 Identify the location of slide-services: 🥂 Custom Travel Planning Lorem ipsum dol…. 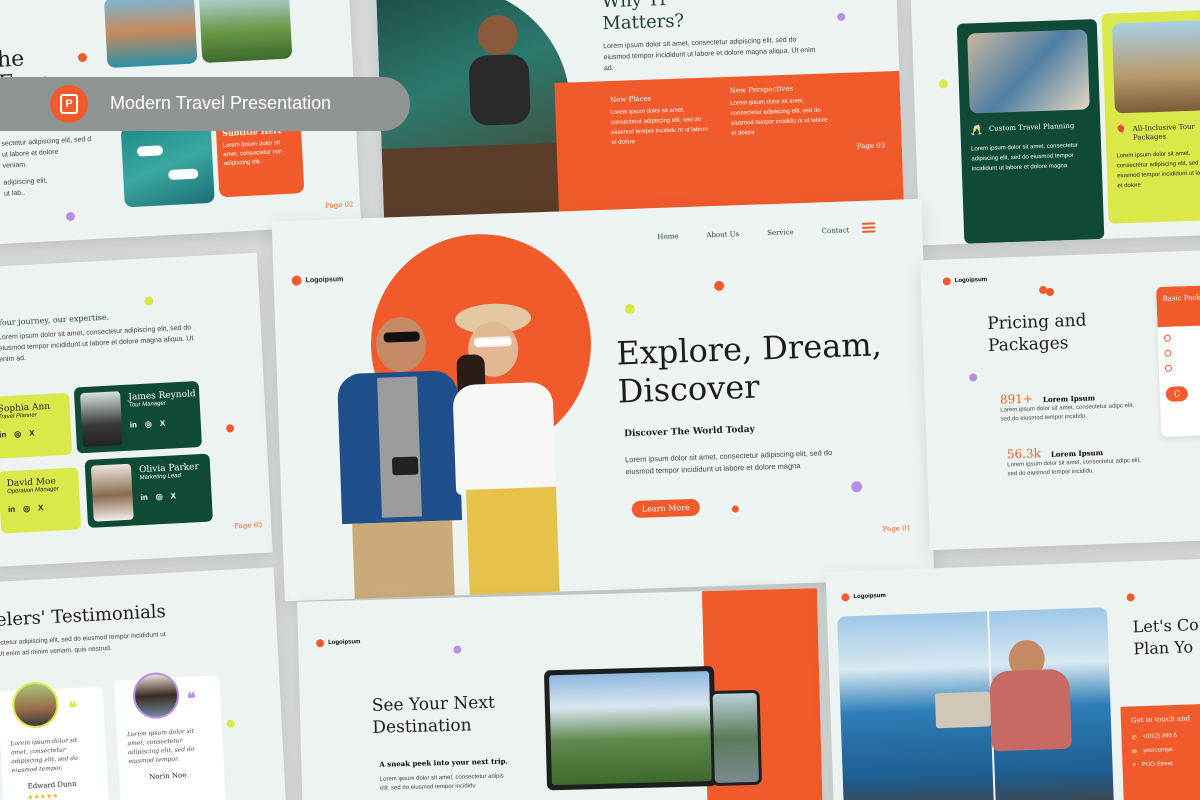
(1055, 123).